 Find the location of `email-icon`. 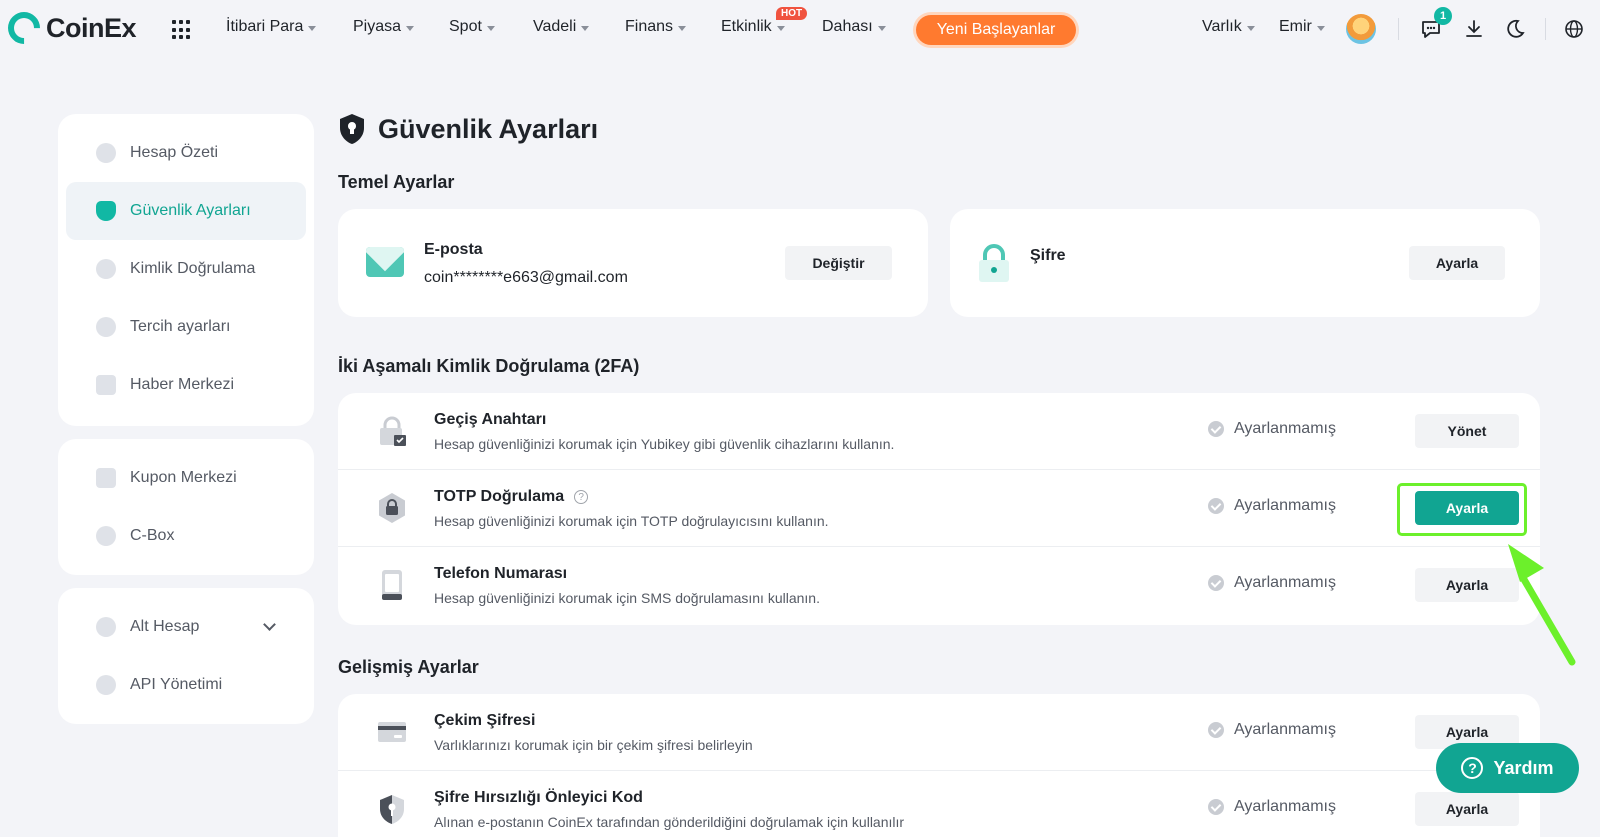

email-icon is located at coordinates (385, 262).